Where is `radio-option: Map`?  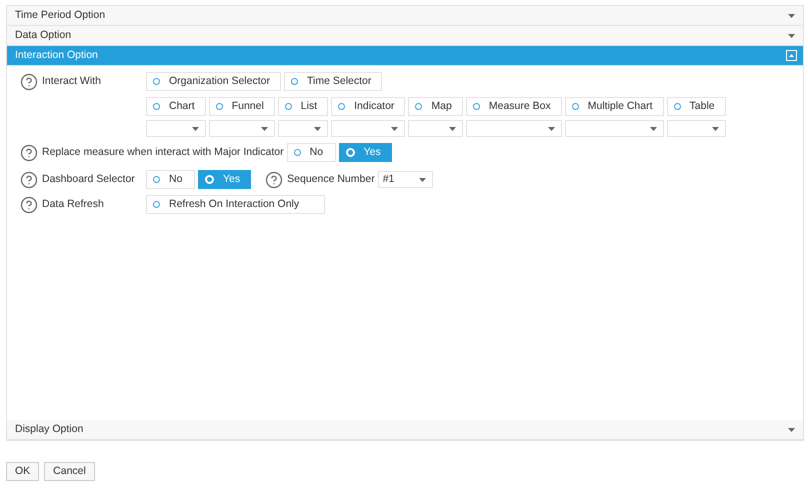 radio-option: Map is located at coordinates (435, 106).